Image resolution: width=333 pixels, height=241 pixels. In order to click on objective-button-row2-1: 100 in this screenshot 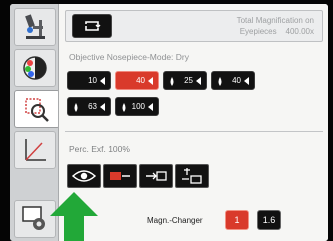, I will do `click(137, 106)`.